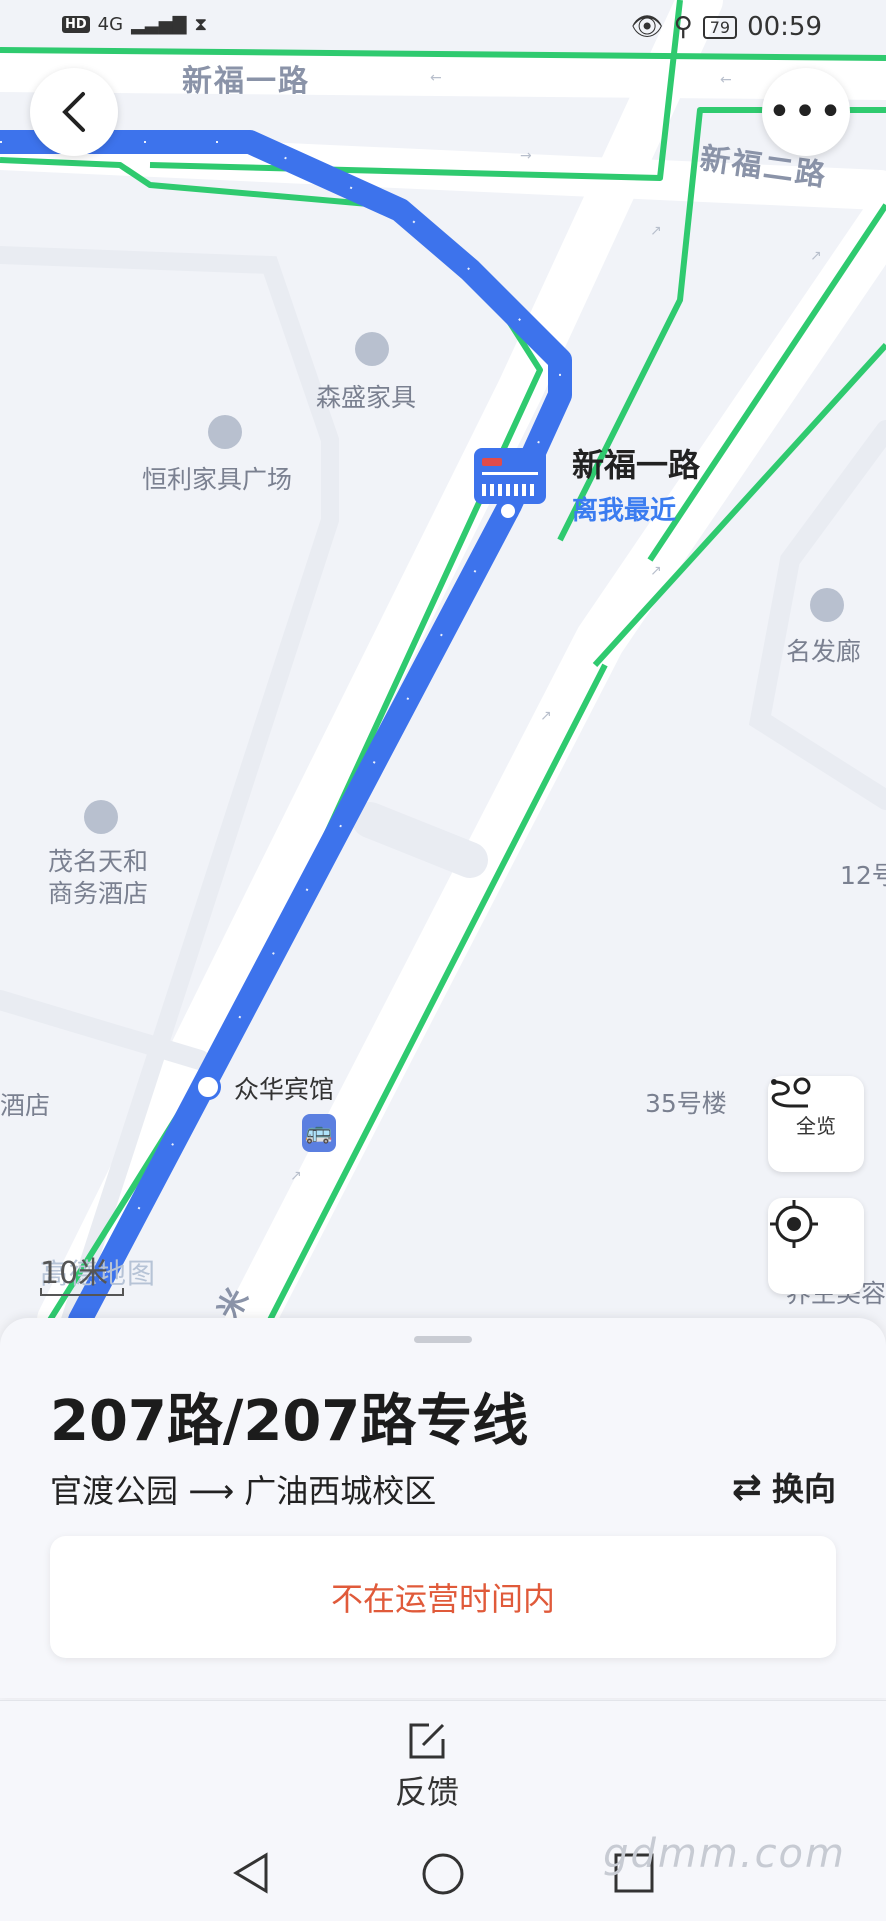  I want to click on map-scale: 10米, so click(82, 1272).